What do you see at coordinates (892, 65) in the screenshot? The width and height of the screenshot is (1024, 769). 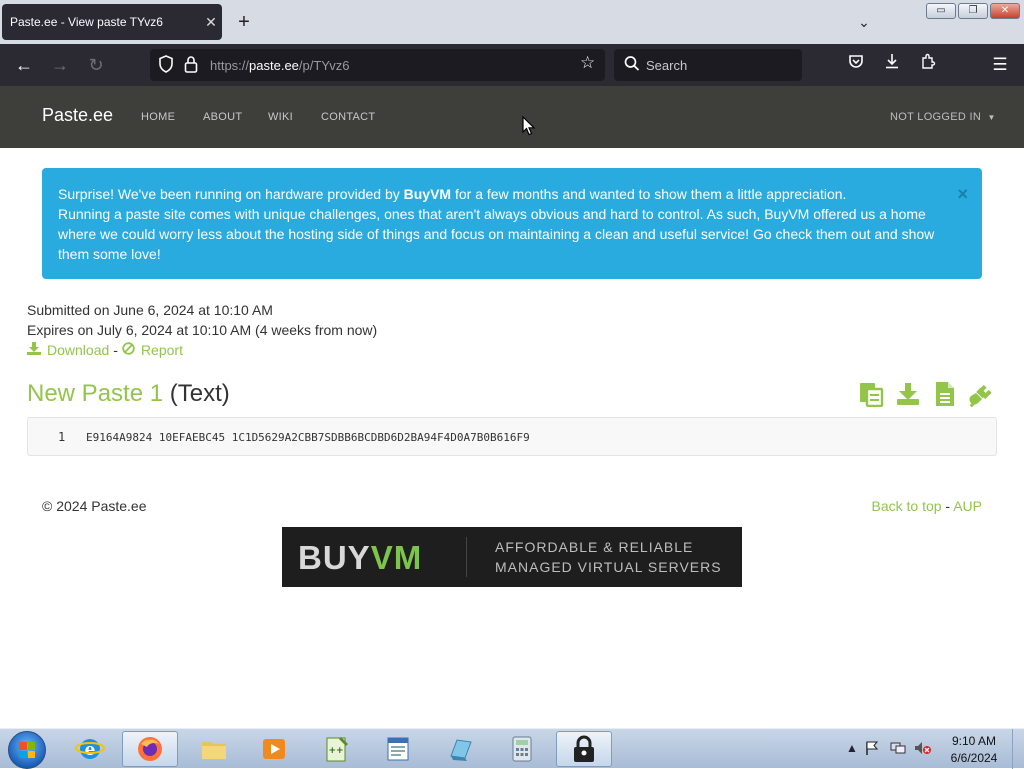 I see `downloads-icon` at bounding box center [892, 65].